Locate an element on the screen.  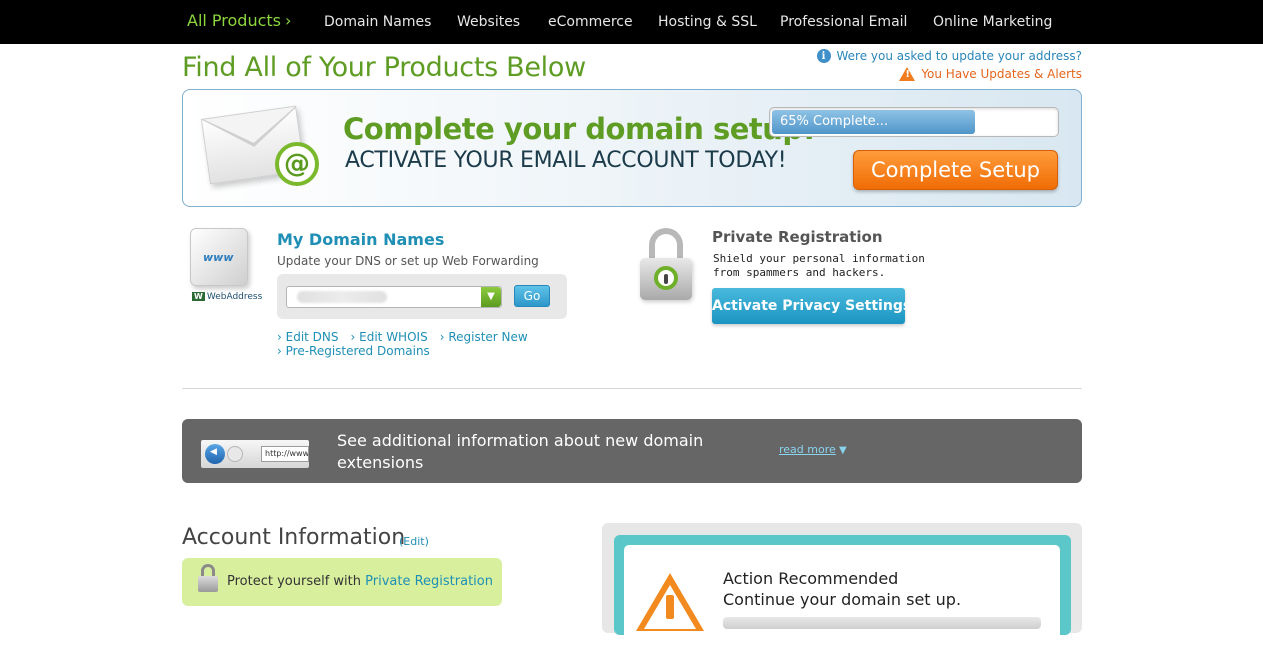
page-title: Find All of Your Products Below is located at coordinates (384, 67).